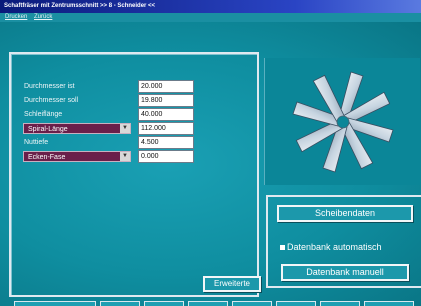 This screenshot has height=306, width=421. I want to click on param-value-input: 40.000, so click(166, 114).